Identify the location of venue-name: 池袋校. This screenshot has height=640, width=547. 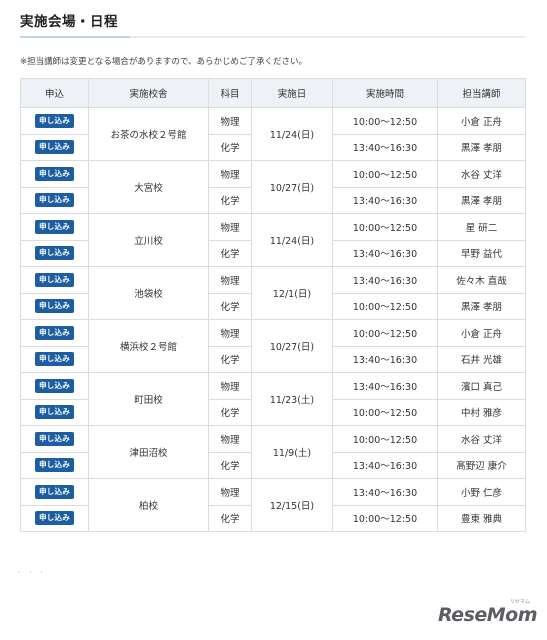
(148, 293).